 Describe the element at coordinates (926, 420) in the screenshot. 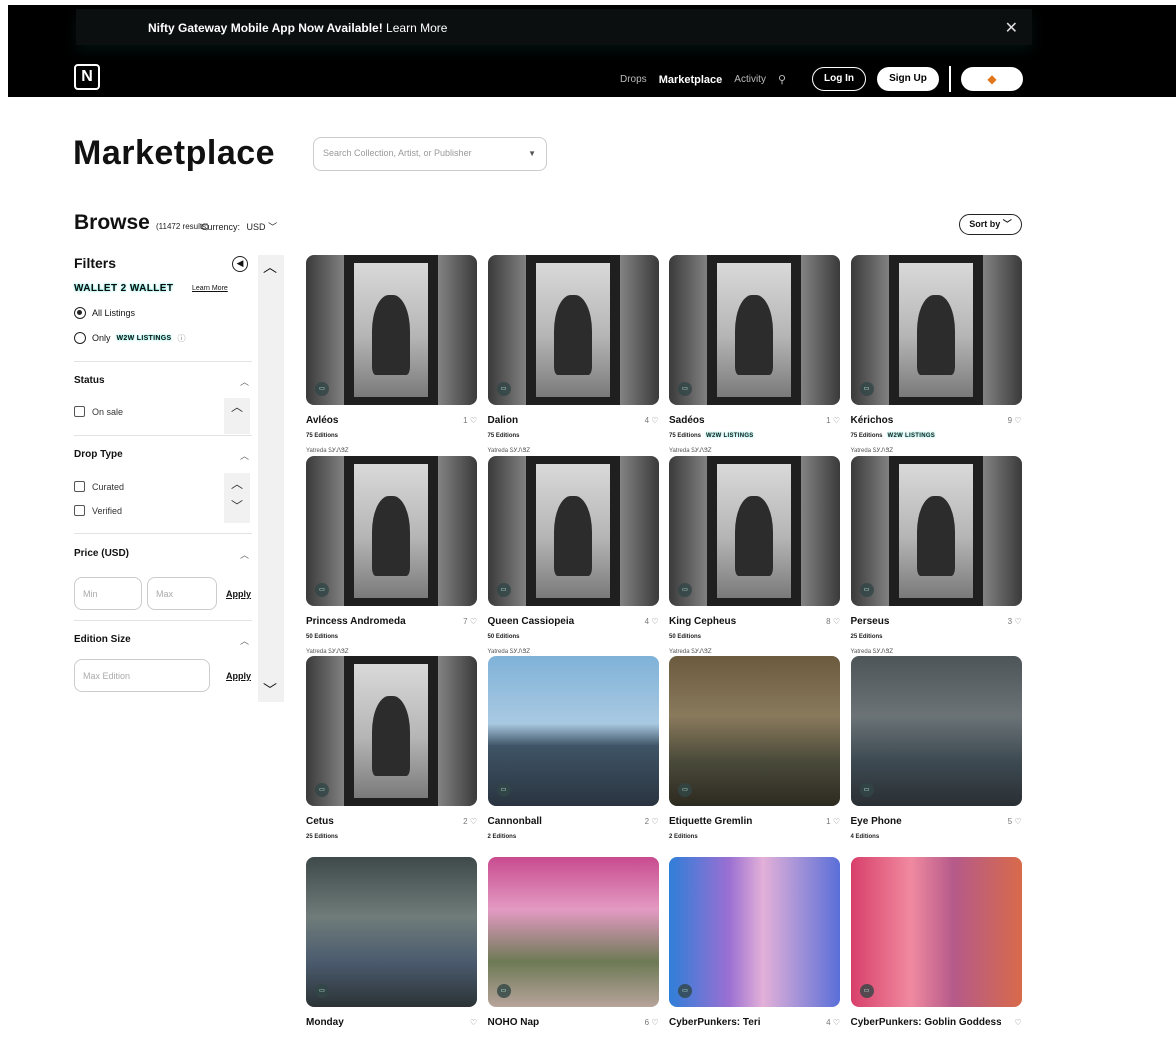

I see `nft-name: Kérichos` at that location.